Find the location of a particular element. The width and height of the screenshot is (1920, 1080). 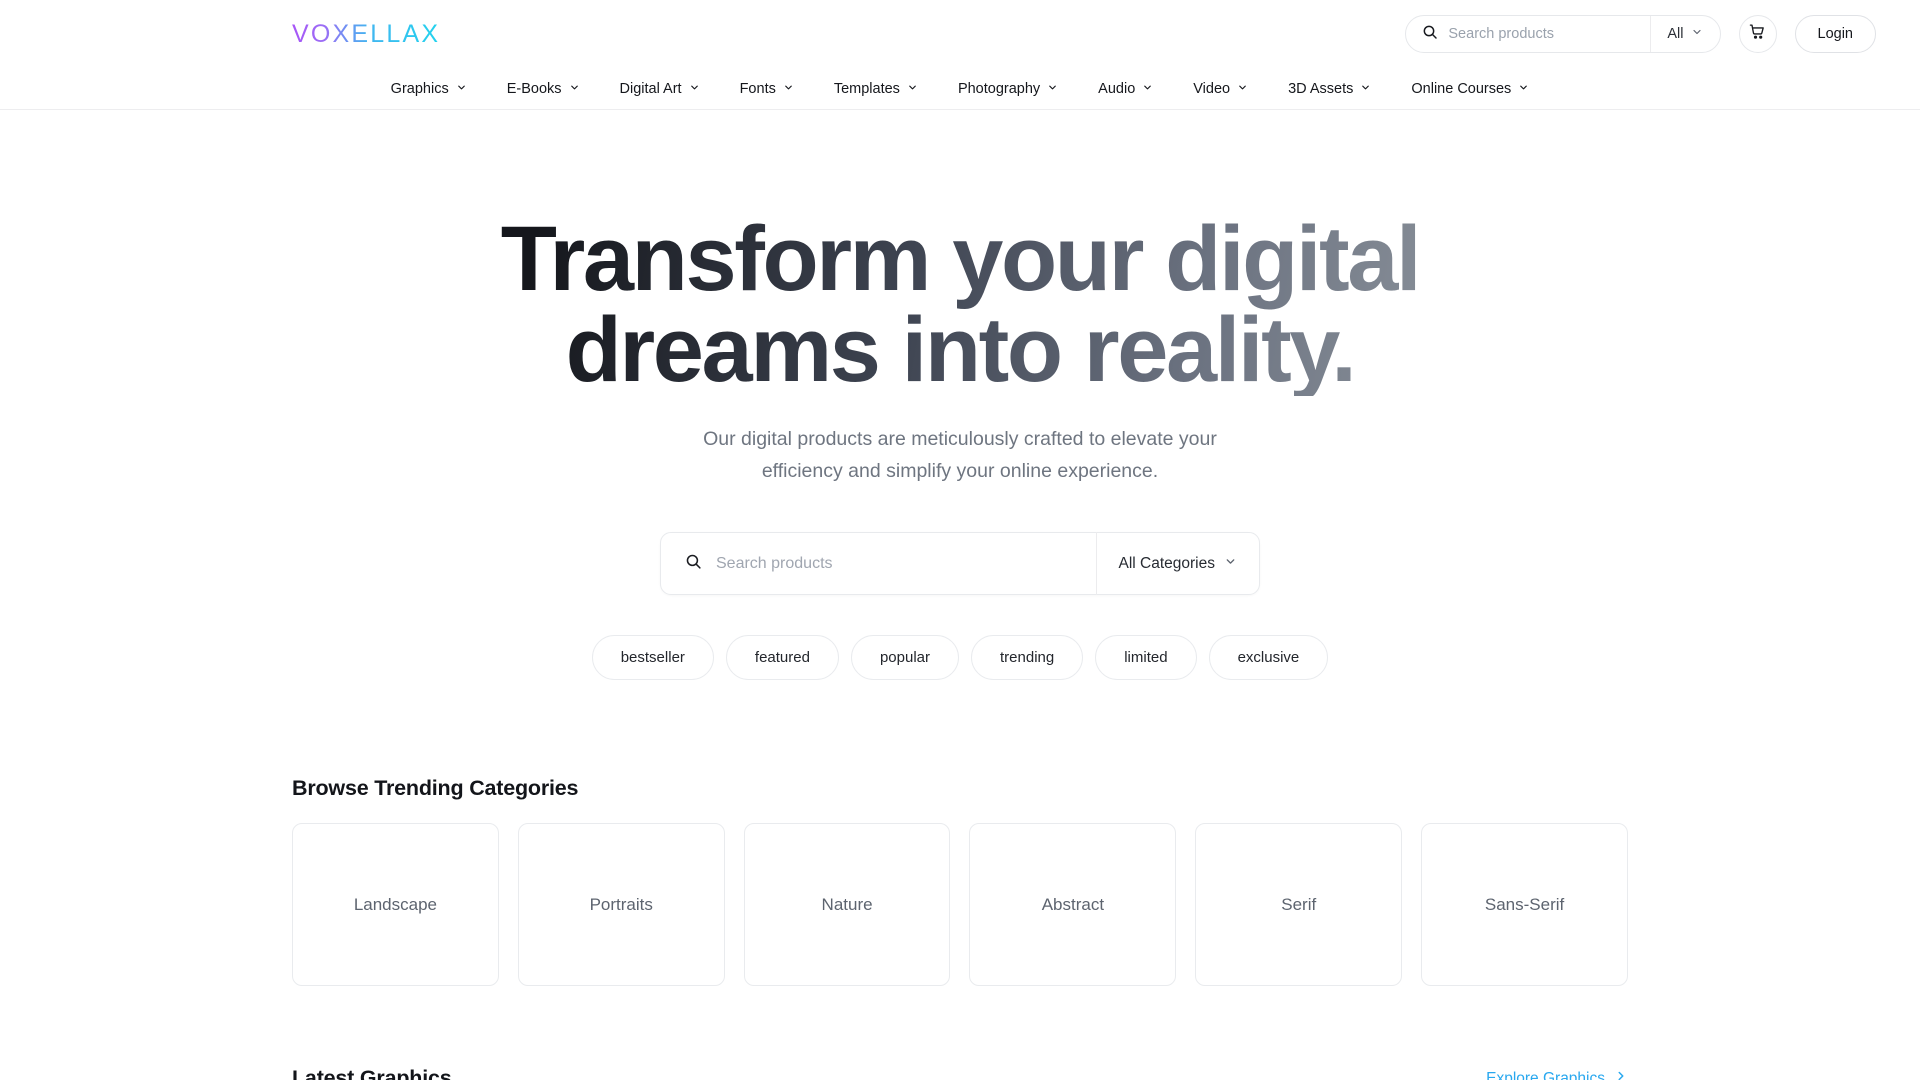

shopping-cart-icon is located at coordinates (1757, 34).